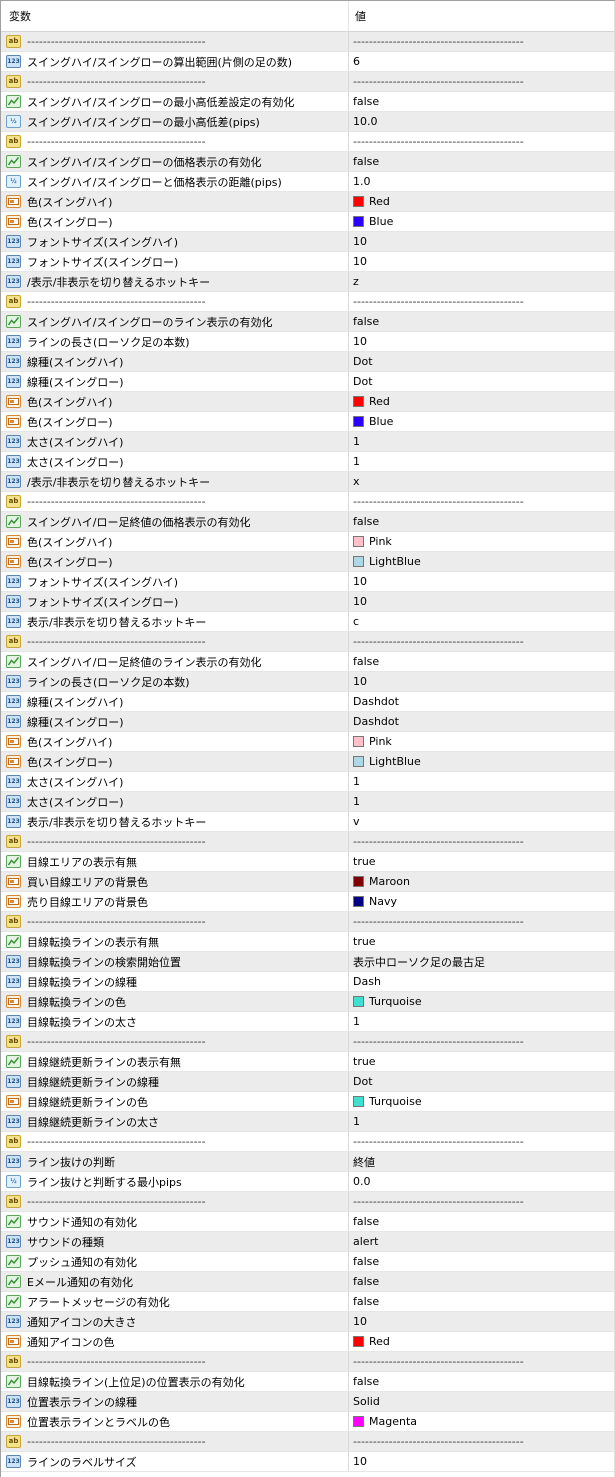  What do you see at coordinates (175, 1061) in the screenshot?
I see `variable-cell: 目線継続更新ラインの表示有無` at bounding box center [175, 1061].